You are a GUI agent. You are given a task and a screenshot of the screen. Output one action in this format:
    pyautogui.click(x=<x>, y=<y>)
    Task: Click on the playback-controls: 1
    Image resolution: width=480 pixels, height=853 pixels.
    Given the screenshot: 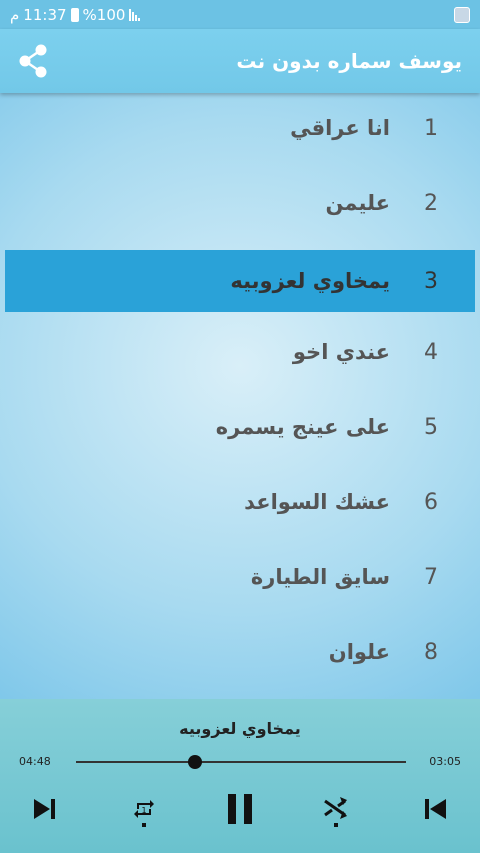 What is the action you would take?
    pyautogui.click(x=240, y=809)
    